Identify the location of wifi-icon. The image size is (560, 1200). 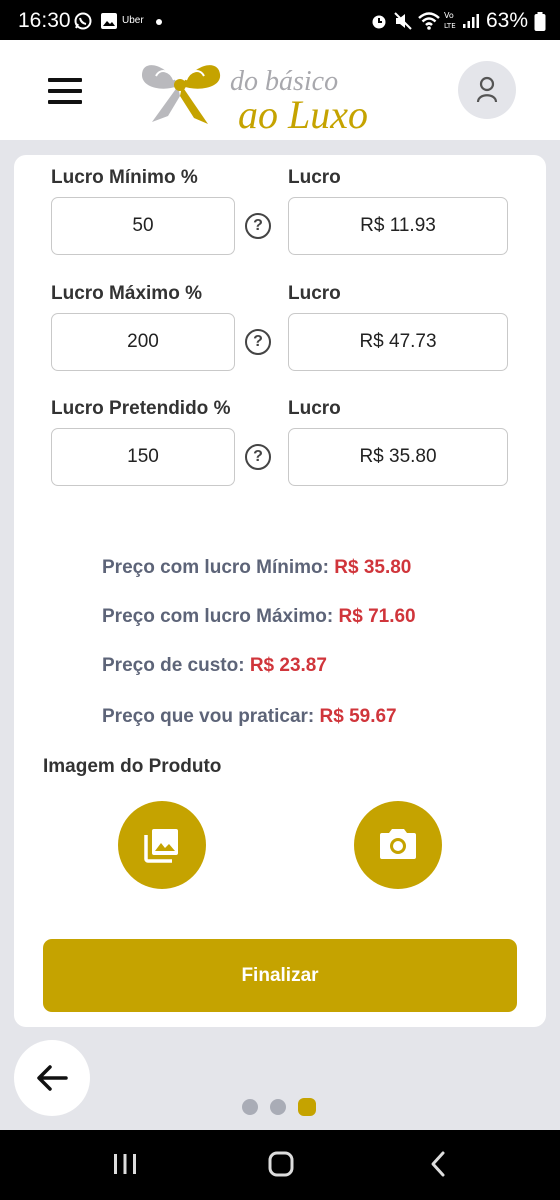
(429, 23).